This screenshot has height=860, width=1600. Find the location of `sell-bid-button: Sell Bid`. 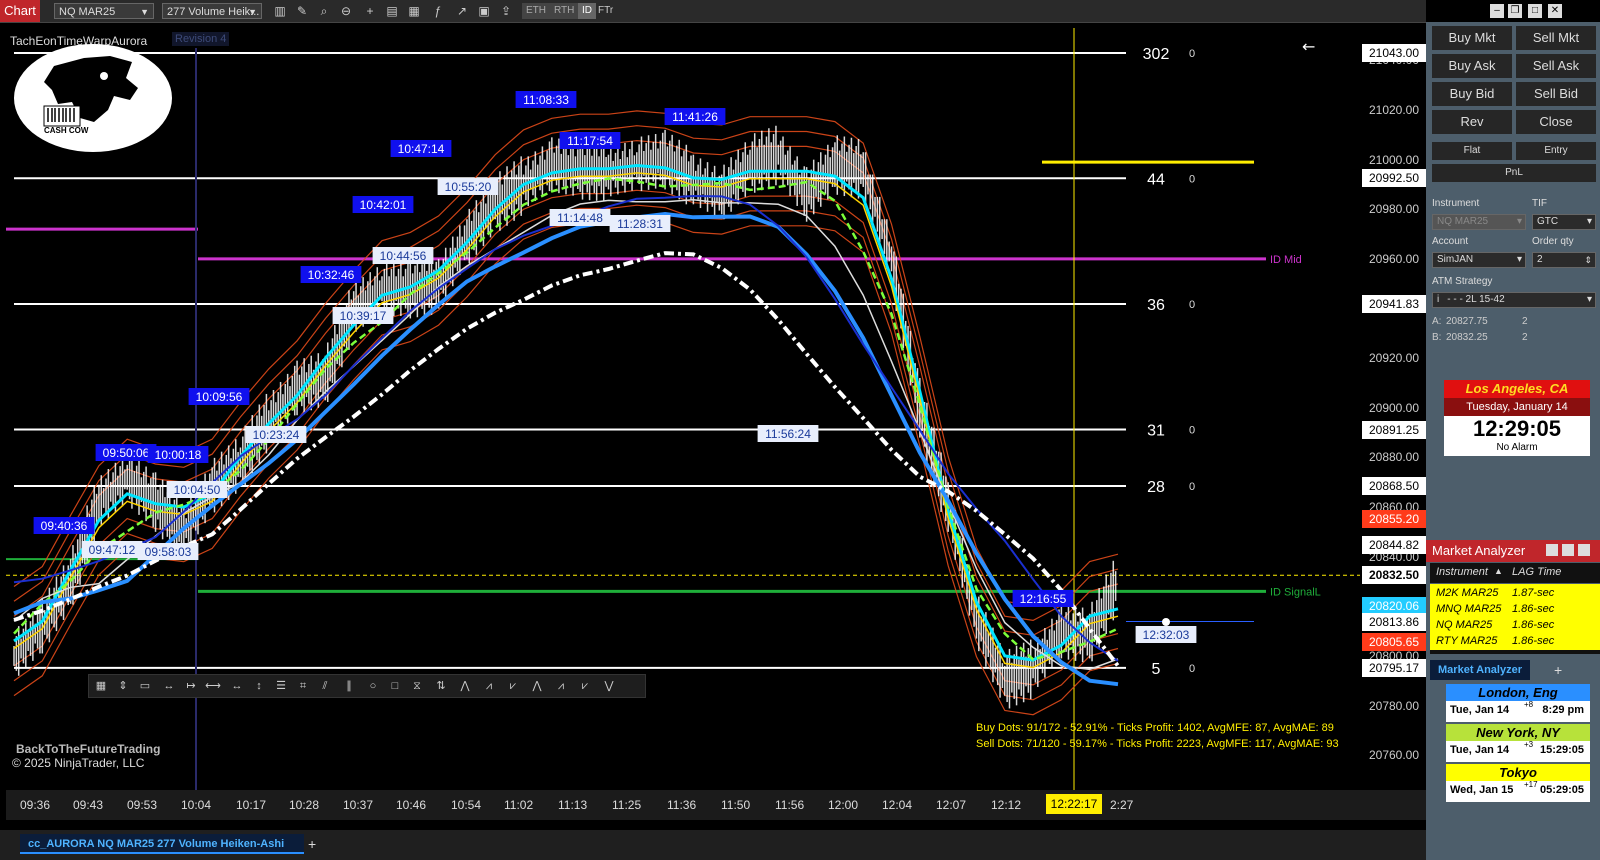

sell-bid-button: Sell Bid is located at coordinates (1556, 94).